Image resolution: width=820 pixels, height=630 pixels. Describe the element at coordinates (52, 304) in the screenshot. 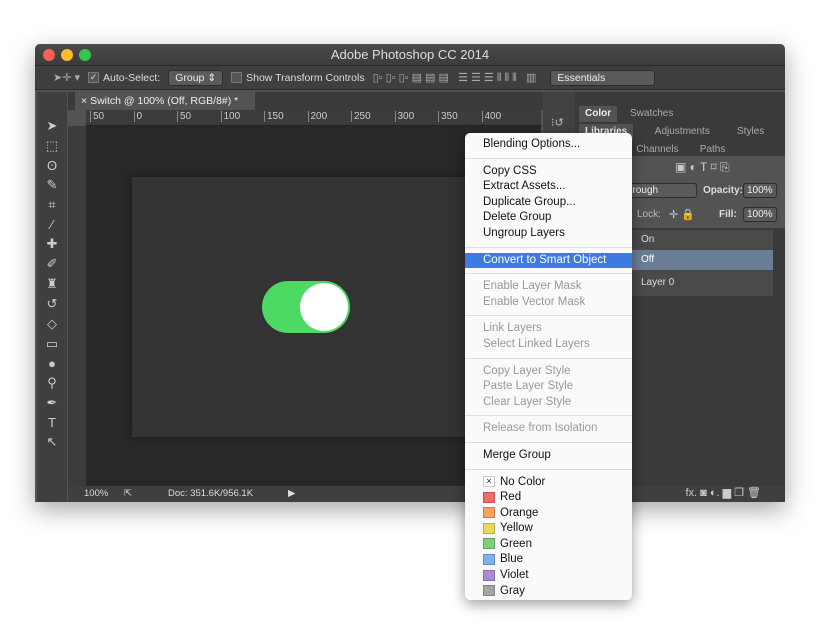

I see `history-brush-icon: ↺` at that location.